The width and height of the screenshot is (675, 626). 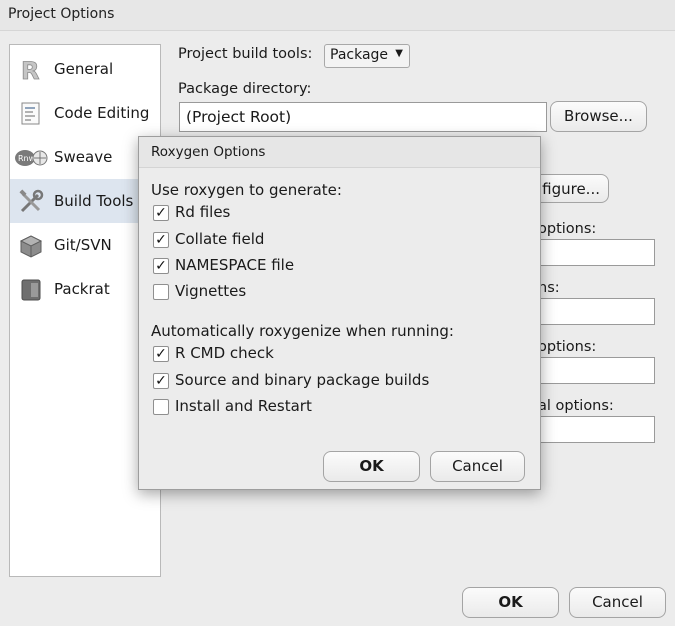 I want to click on sidebar-item-general: R General, so click(x=85, y=69).